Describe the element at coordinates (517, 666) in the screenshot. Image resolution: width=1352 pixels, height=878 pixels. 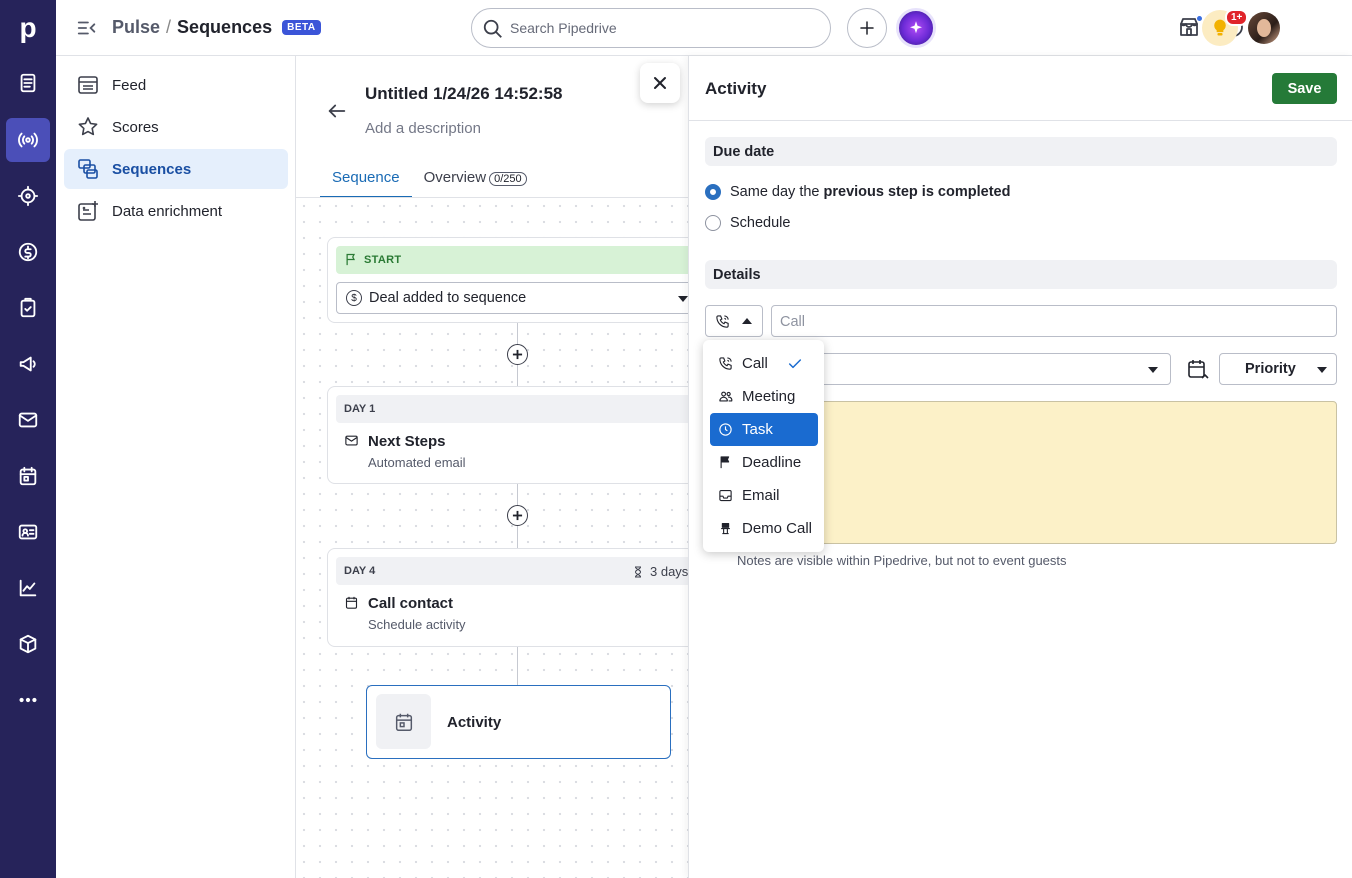
I see `connector-line` at that location.